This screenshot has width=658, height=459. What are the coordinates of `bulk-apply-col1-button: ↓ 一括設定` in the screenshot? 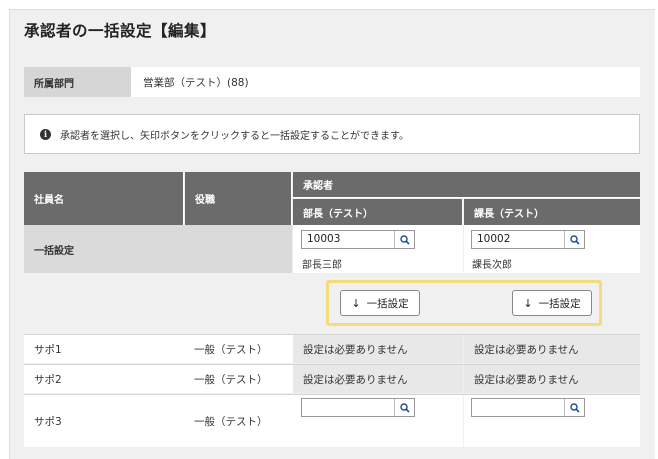 It's located at (380, 303).